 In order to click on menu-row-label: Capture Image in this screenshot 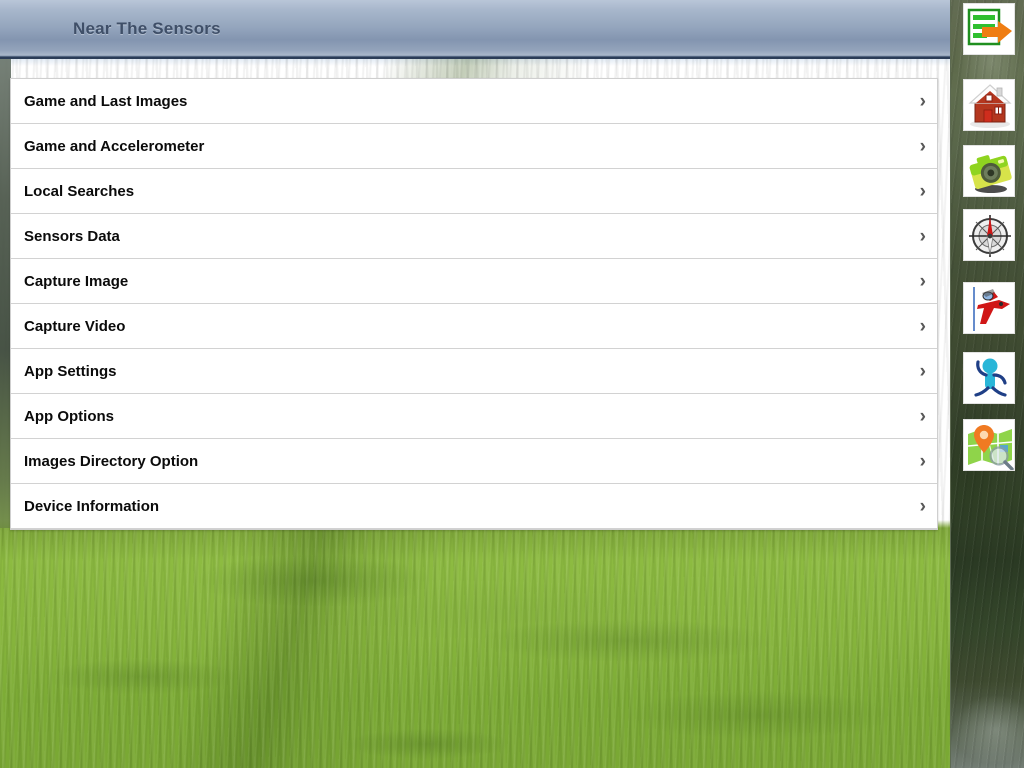, I will do `click(76, 281)`.